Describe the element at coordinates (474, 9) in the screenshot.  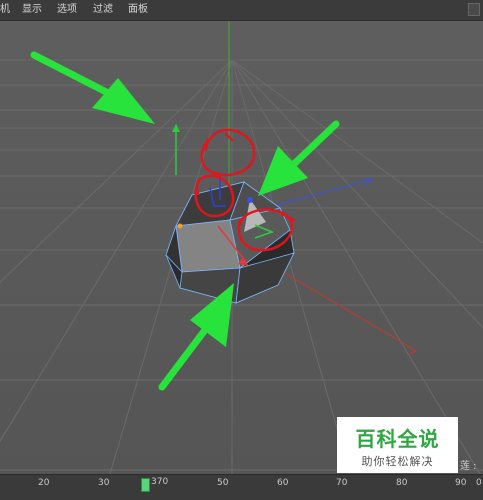
I see `viewport-expand-button` at that location.